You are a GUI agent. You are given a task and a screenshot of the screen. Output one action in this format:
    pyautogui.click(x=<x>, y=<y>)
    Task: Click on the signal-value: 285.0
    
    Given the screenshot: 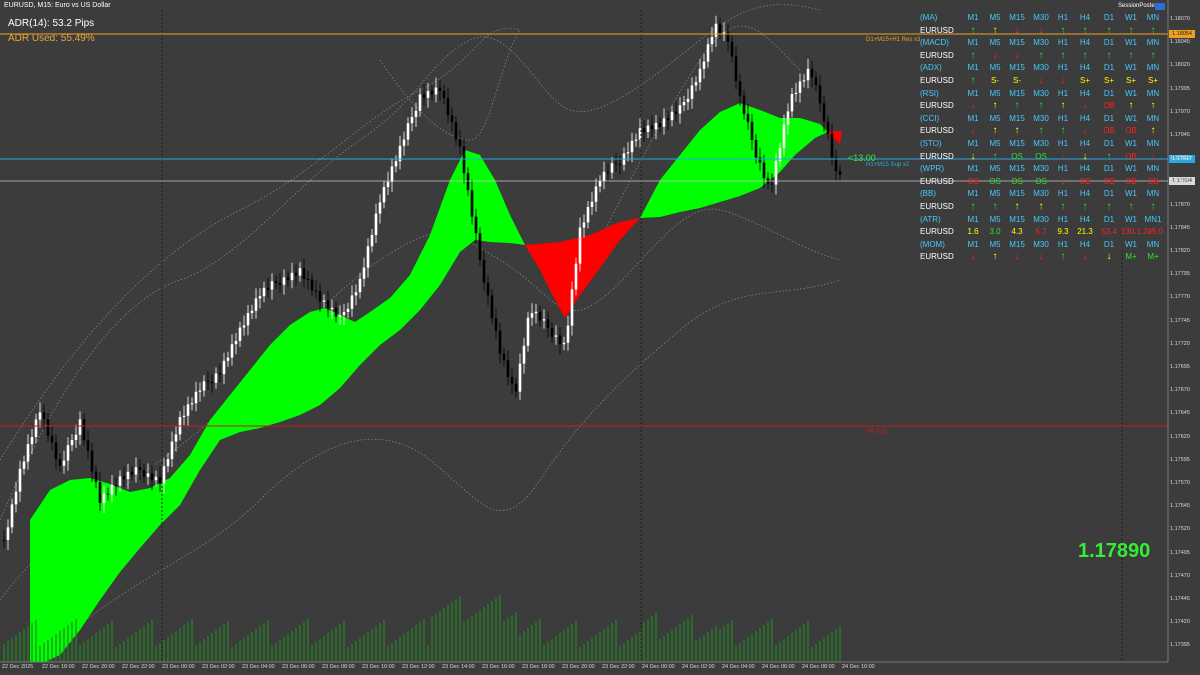 What is the action you would take?
    pyautogui.click(x=1153, y=232)
    